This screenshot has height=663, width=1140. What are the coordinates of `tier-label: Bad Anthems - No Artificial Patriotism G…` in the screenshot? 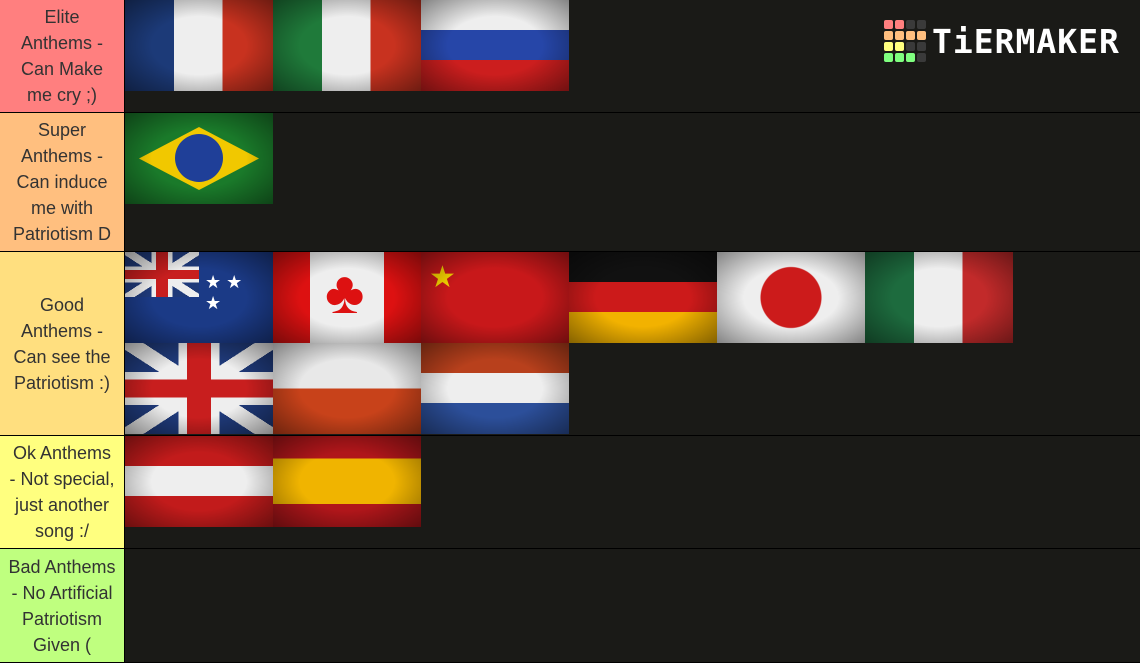 It's located at (62, 605).